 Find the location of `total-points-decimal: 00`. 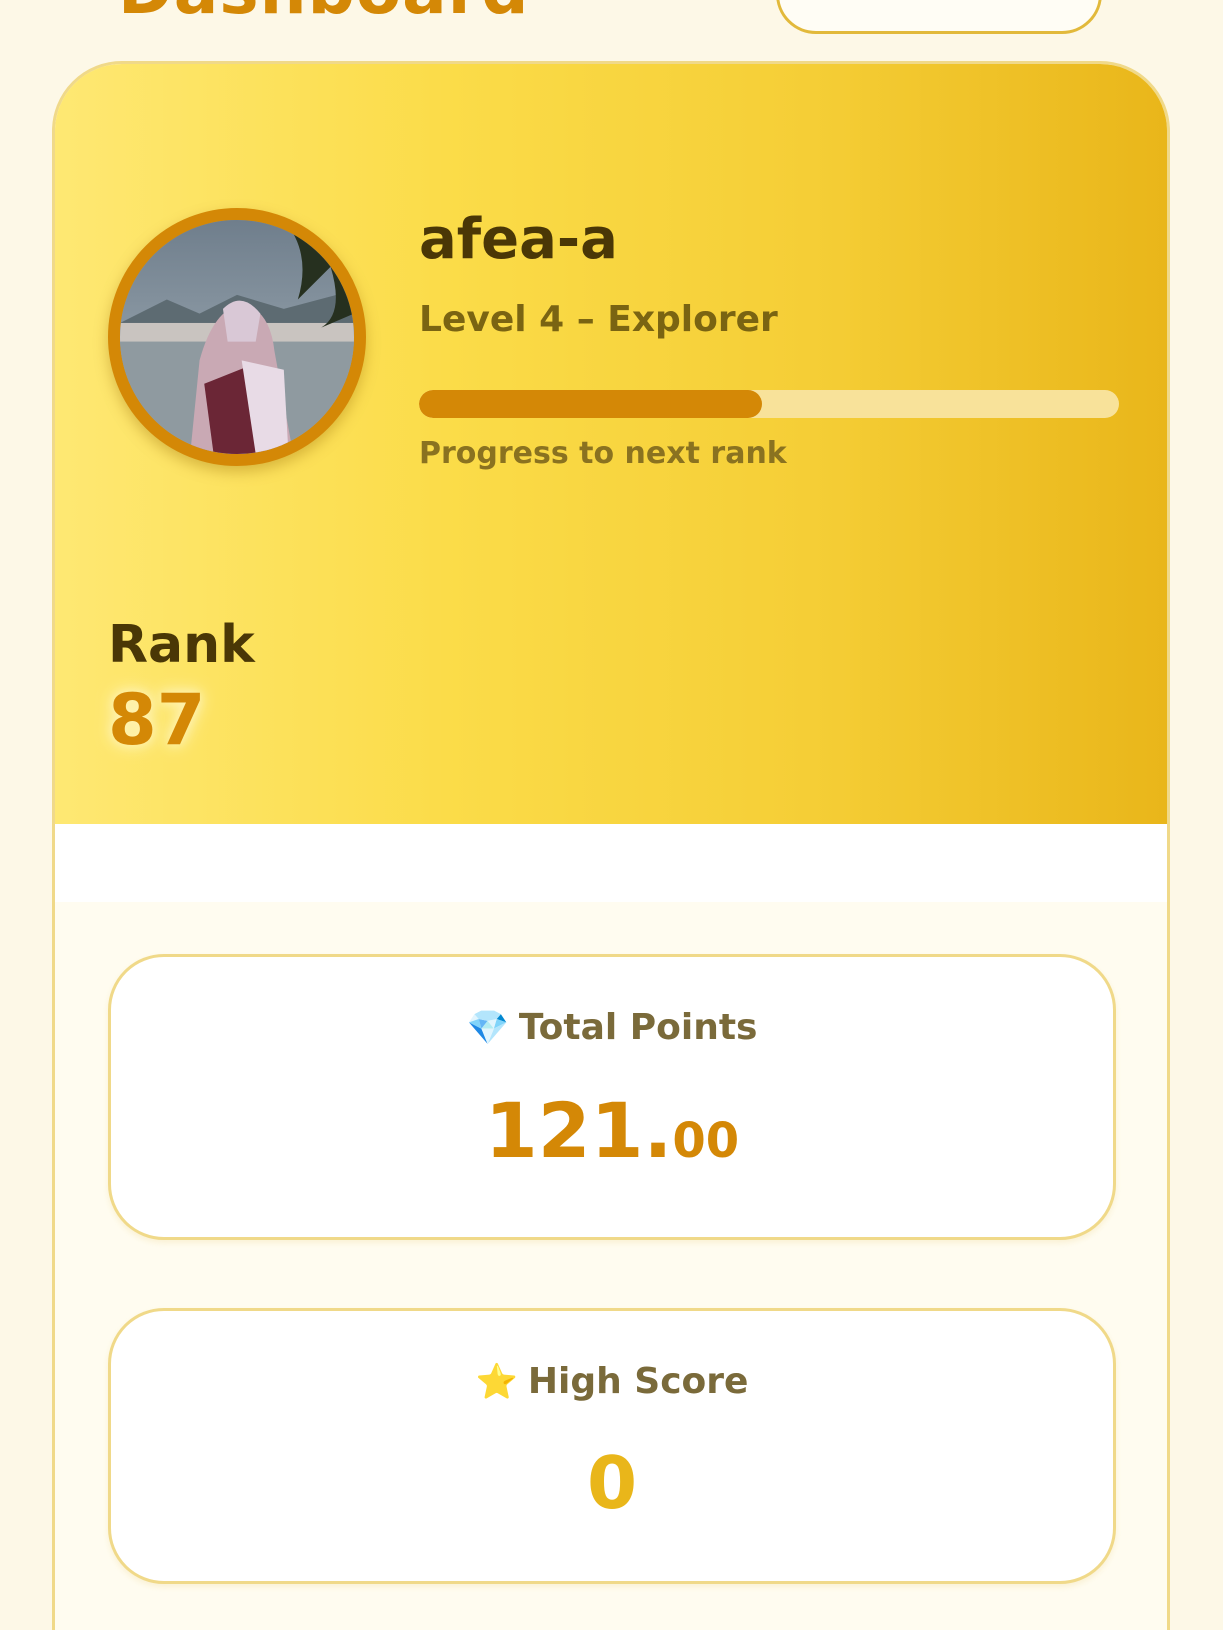

total-points-decimal: 00 is located at coordinates (706, 1141).